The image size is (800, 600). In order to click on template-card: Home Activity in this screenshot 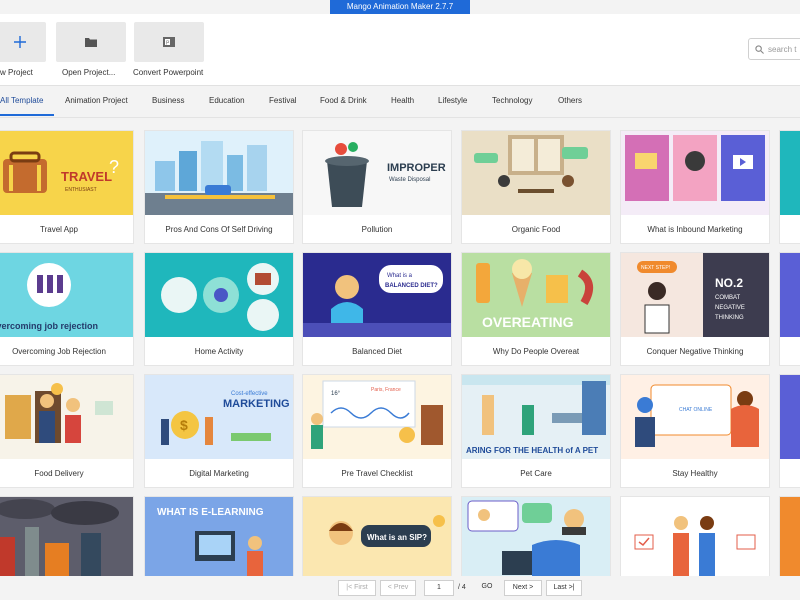, I will do `click(219, 309)`.